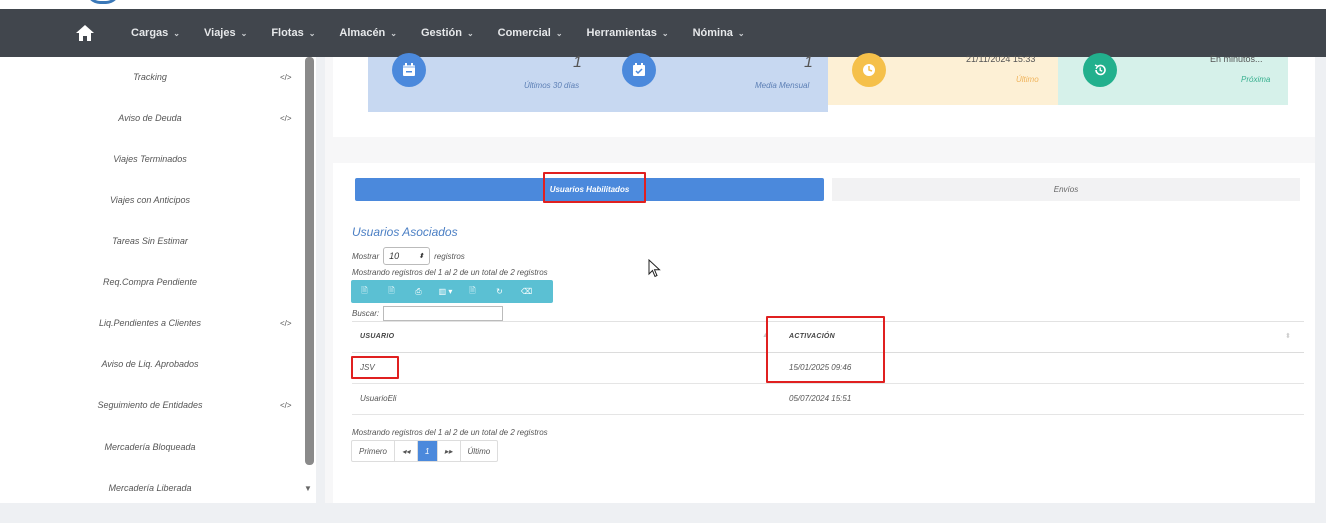  I want to click on sidebar-item-label: Liq.Pendientes a Clientes, so click(150, 323).